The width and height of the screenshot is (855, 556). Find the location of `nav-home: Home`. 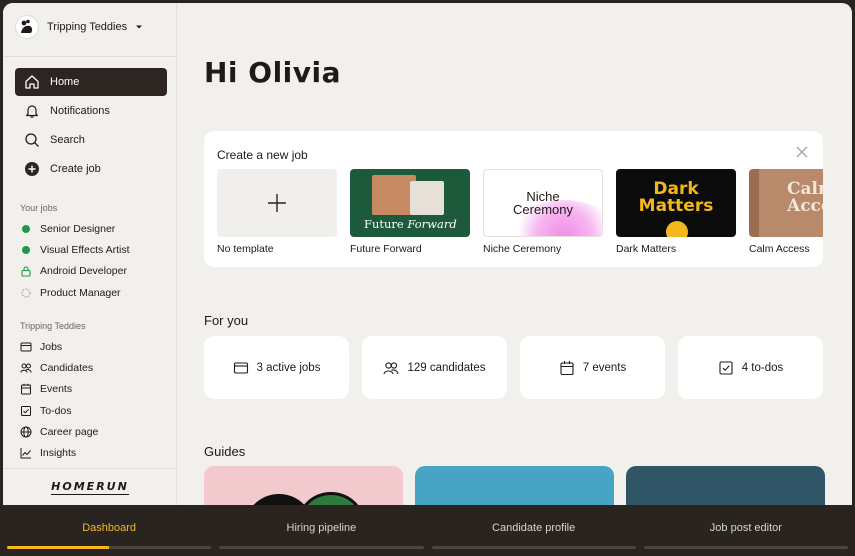

nav-home: Home is located at coordinates (91, 82).